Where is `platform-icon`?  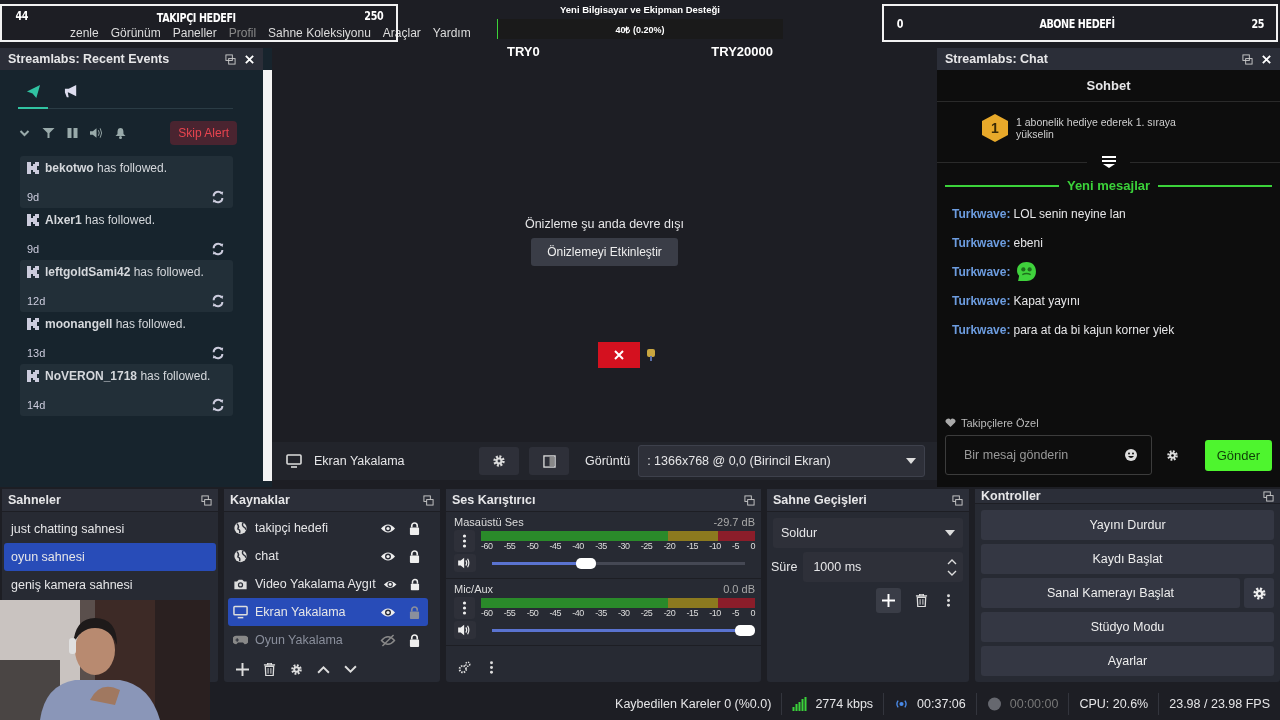
platform-icon is located at coordinates (33, 168).